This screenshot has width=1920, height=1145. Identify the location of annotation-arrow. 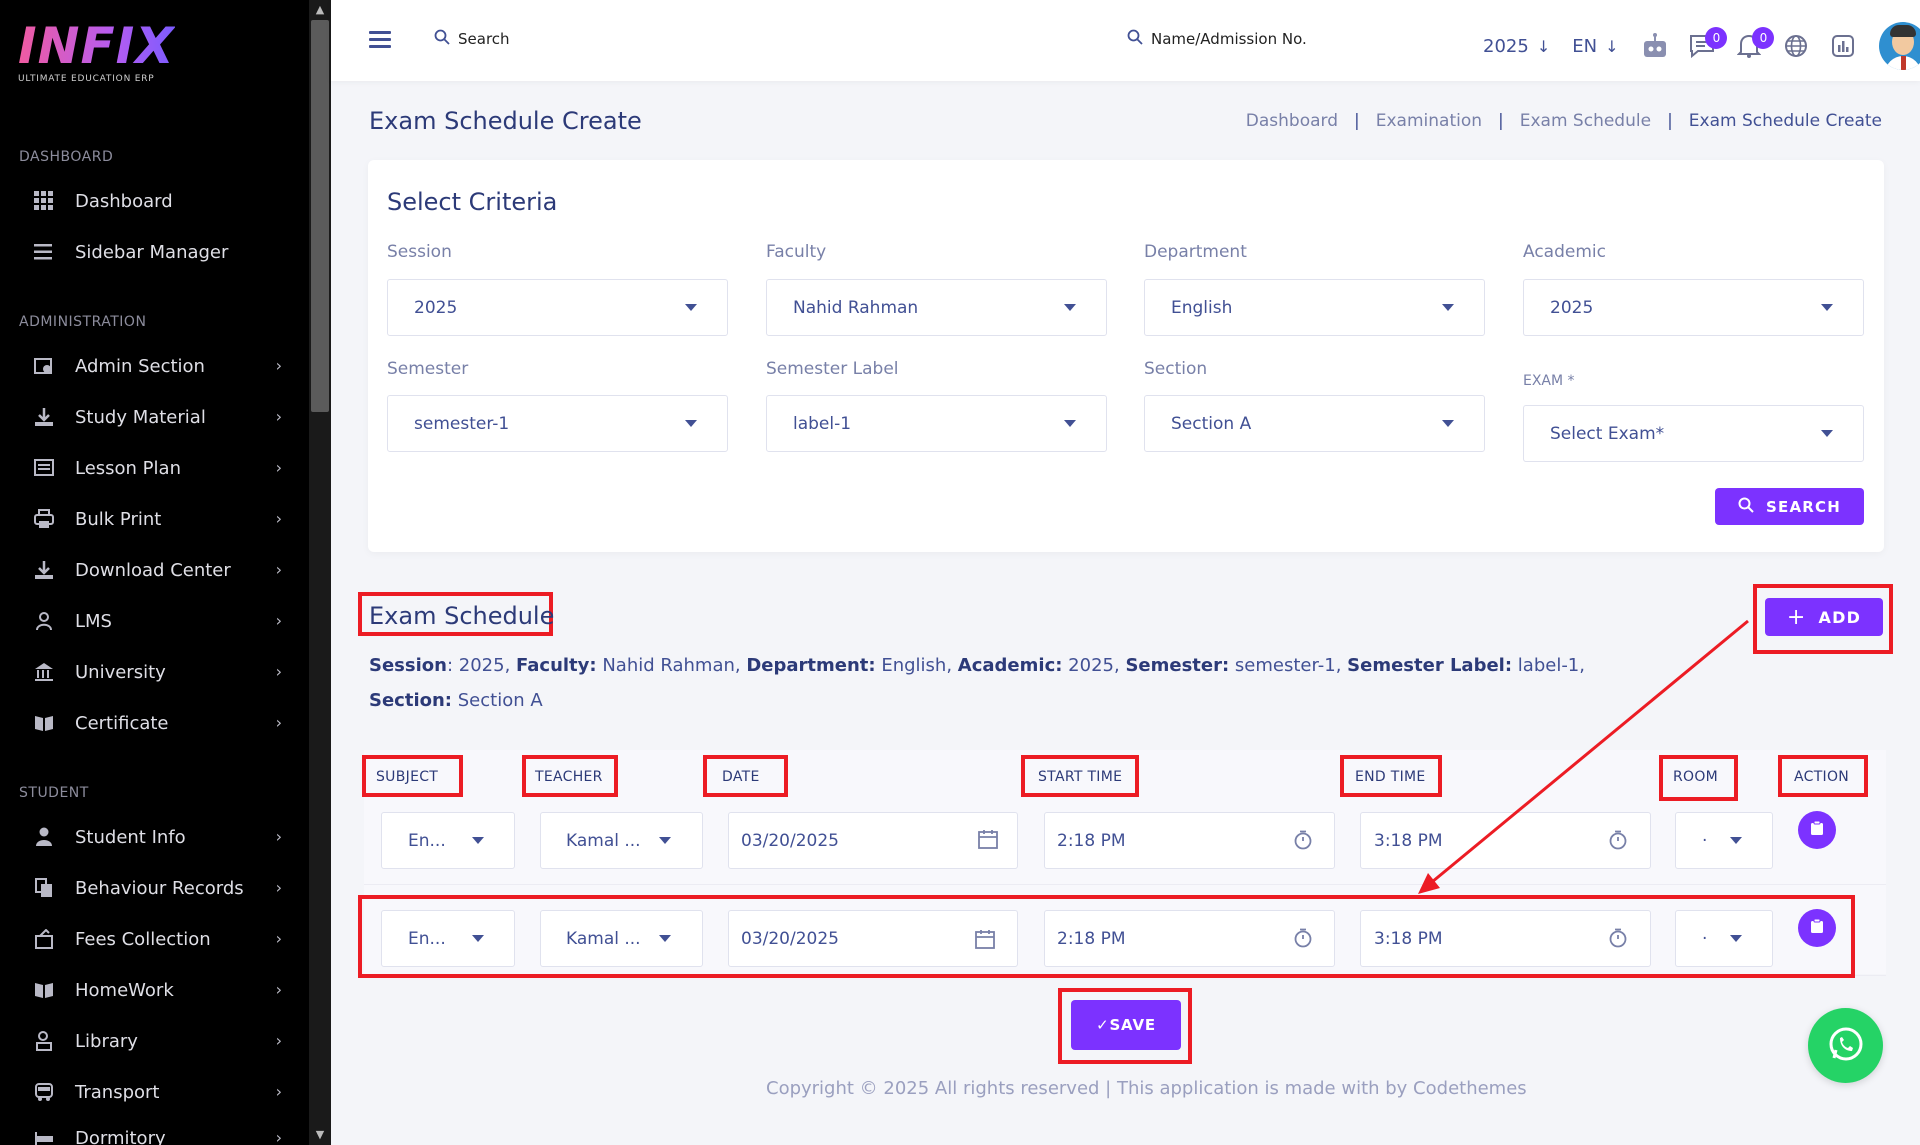
(1583, 756).